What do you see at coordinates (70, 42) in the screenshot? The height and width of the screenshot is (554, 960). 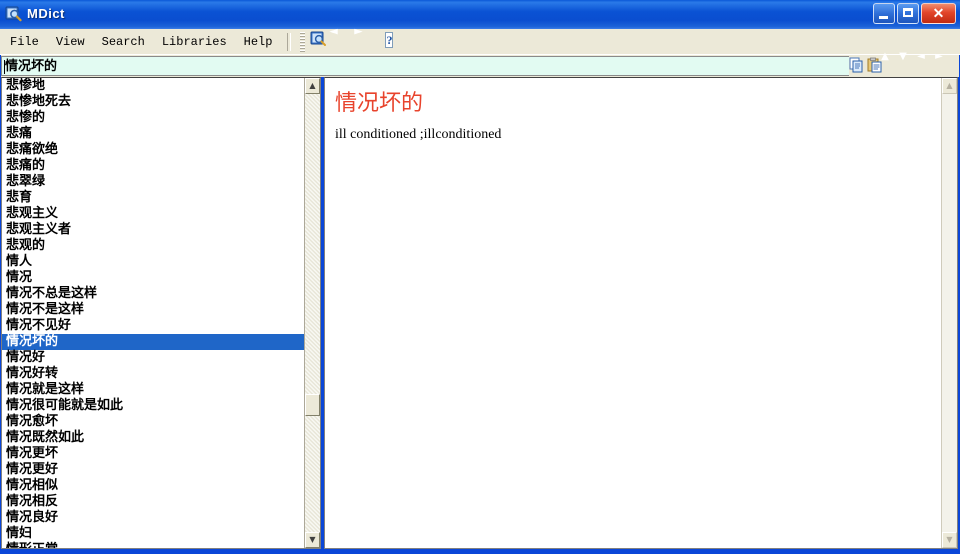 I see `menu-item-view: View` at bounding box center [70, 42].